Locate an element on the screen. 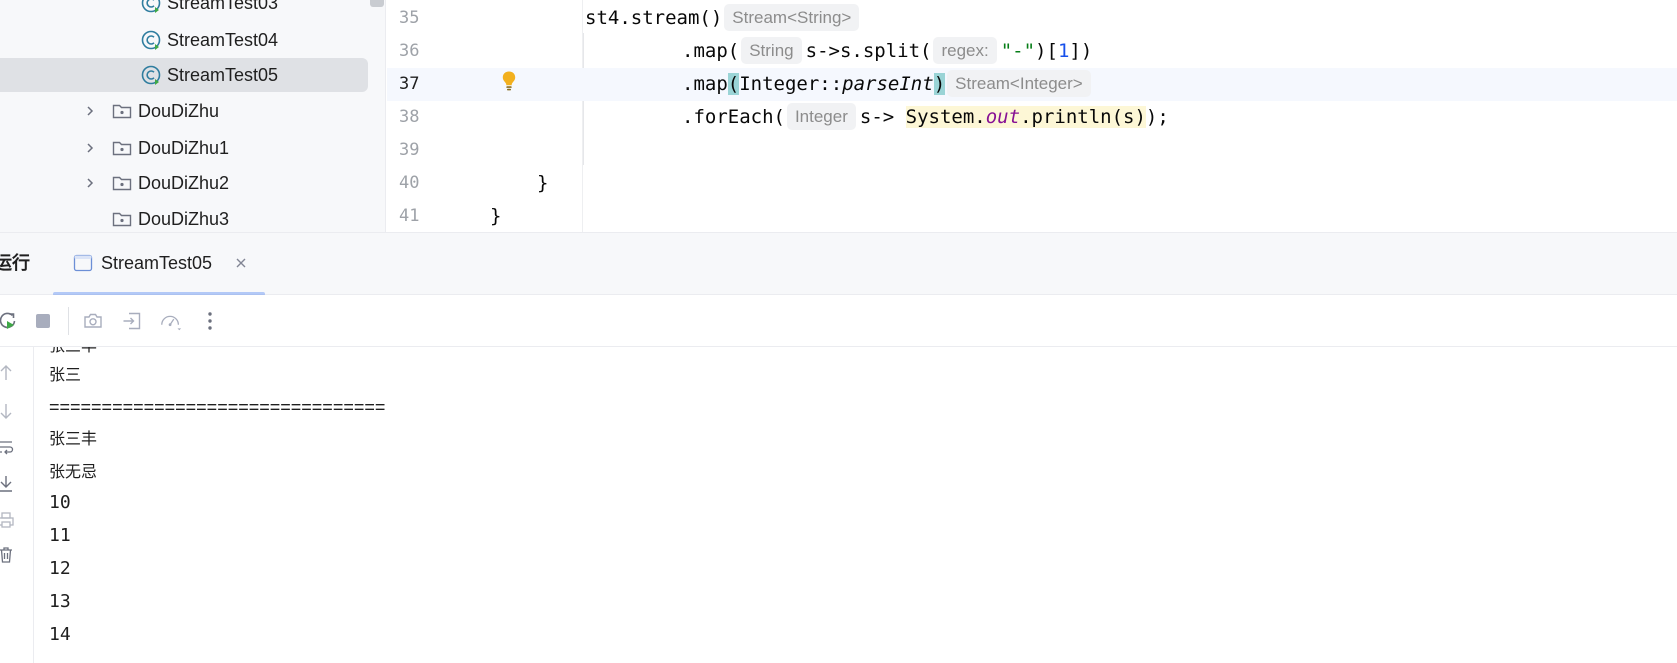 The width and height of the screenshot is (1677, 663). tree-item-doudizhu2: DouDiZhu2 is located at coordinates (192, 183).